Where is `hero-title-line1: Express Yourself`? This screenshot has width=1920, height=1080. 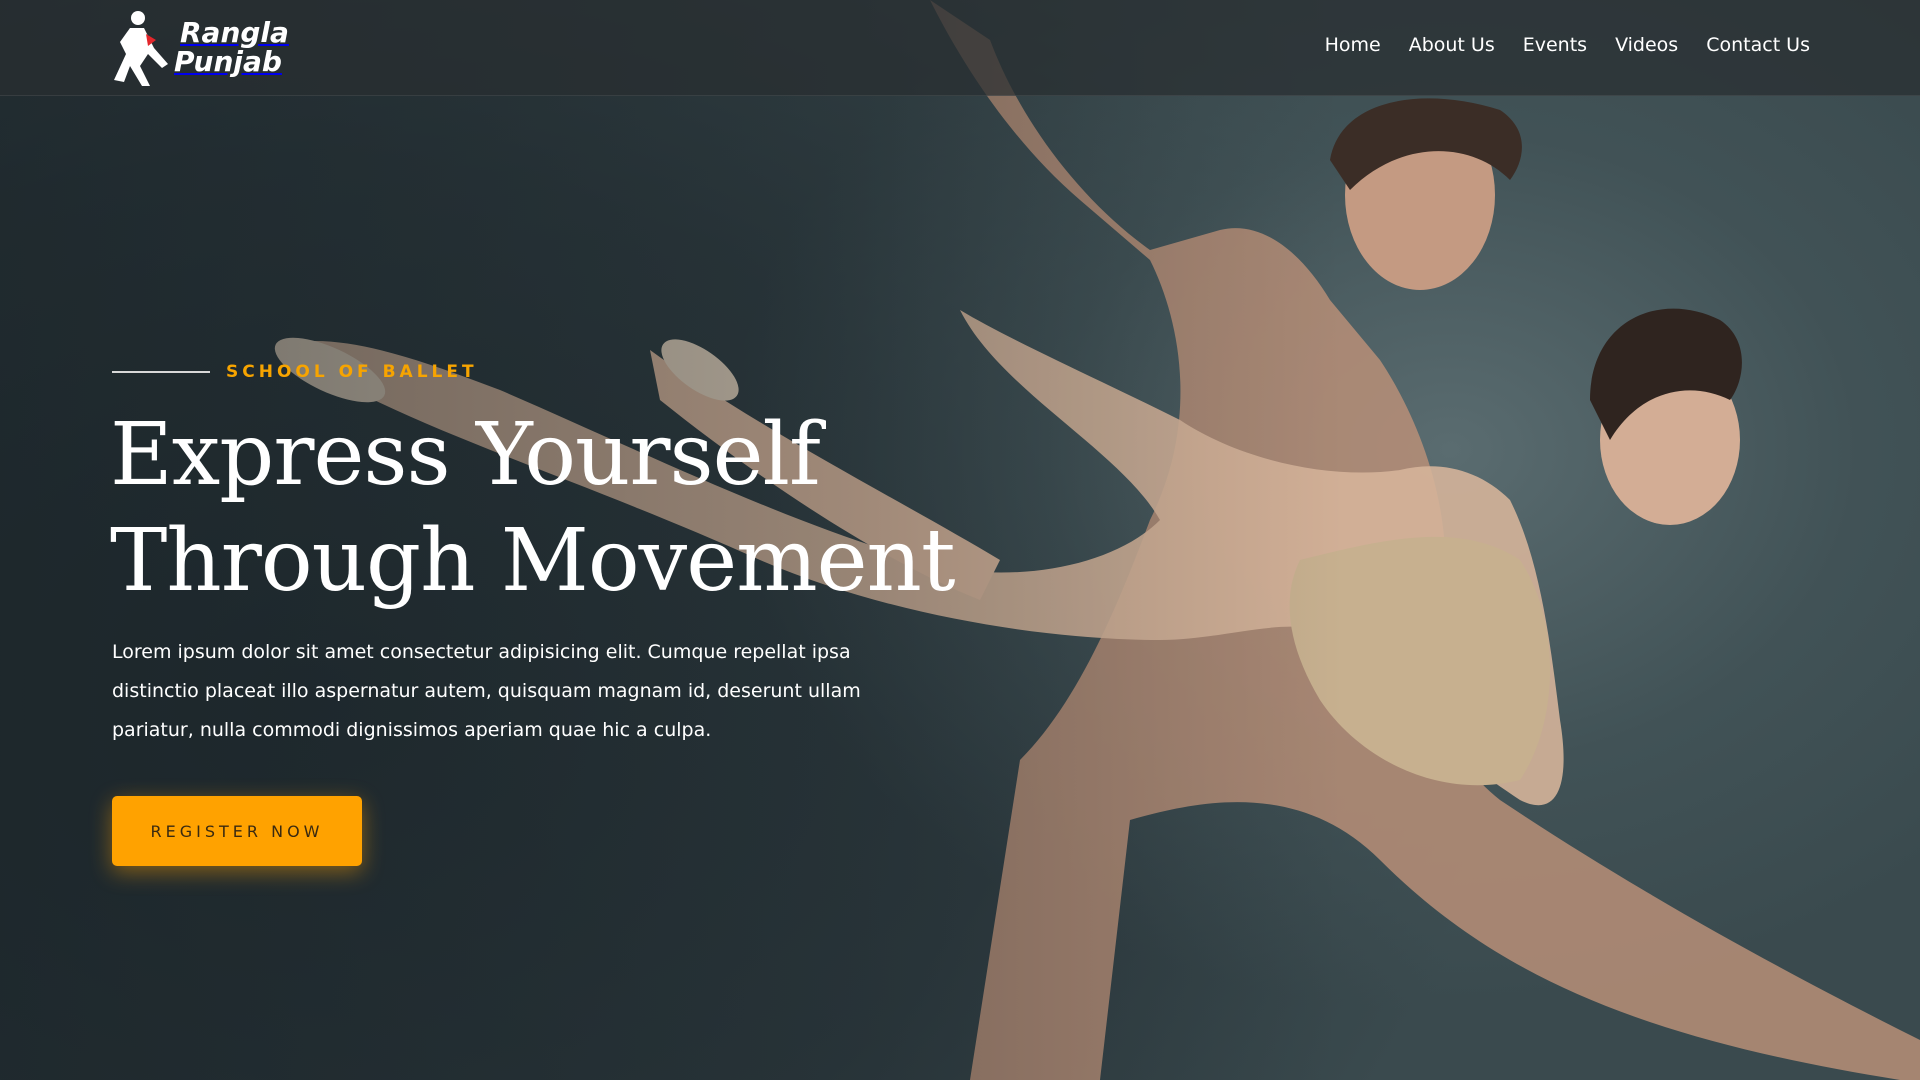 hero-title-line1: Express Yourself is located at coordinates (465, 455).